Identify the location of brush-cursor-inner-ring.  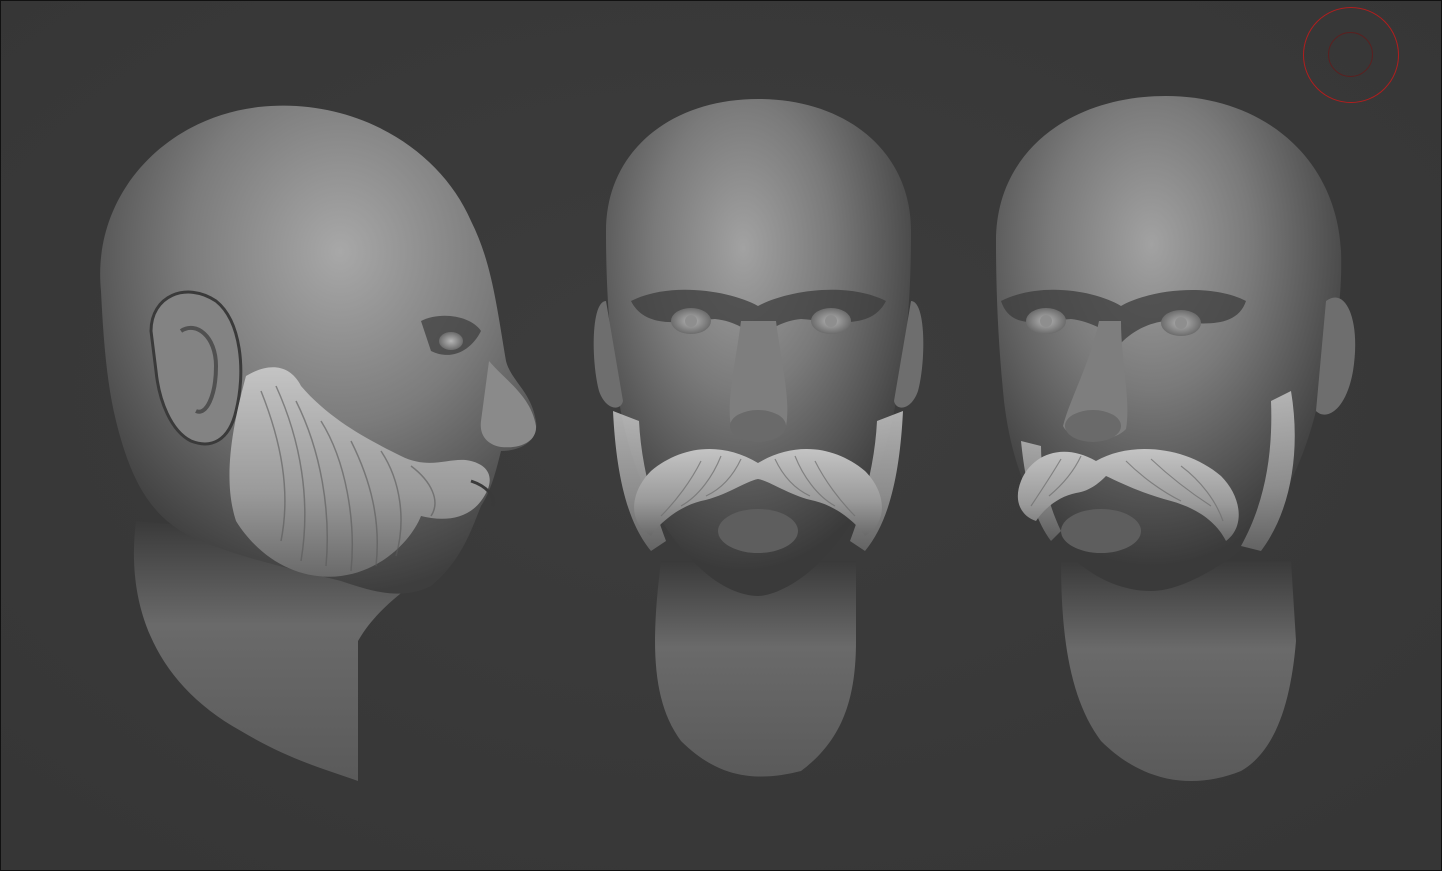
(1350, 54).